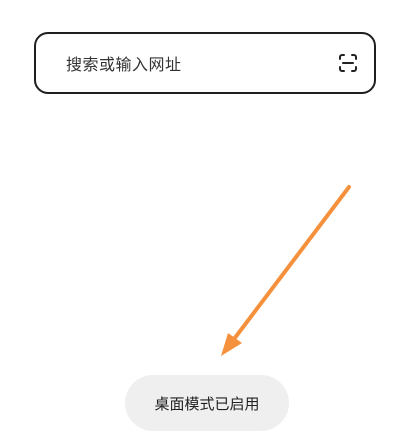 This screenshot has height=439, width=400. I want to click on scan-button, so click(348, 63).